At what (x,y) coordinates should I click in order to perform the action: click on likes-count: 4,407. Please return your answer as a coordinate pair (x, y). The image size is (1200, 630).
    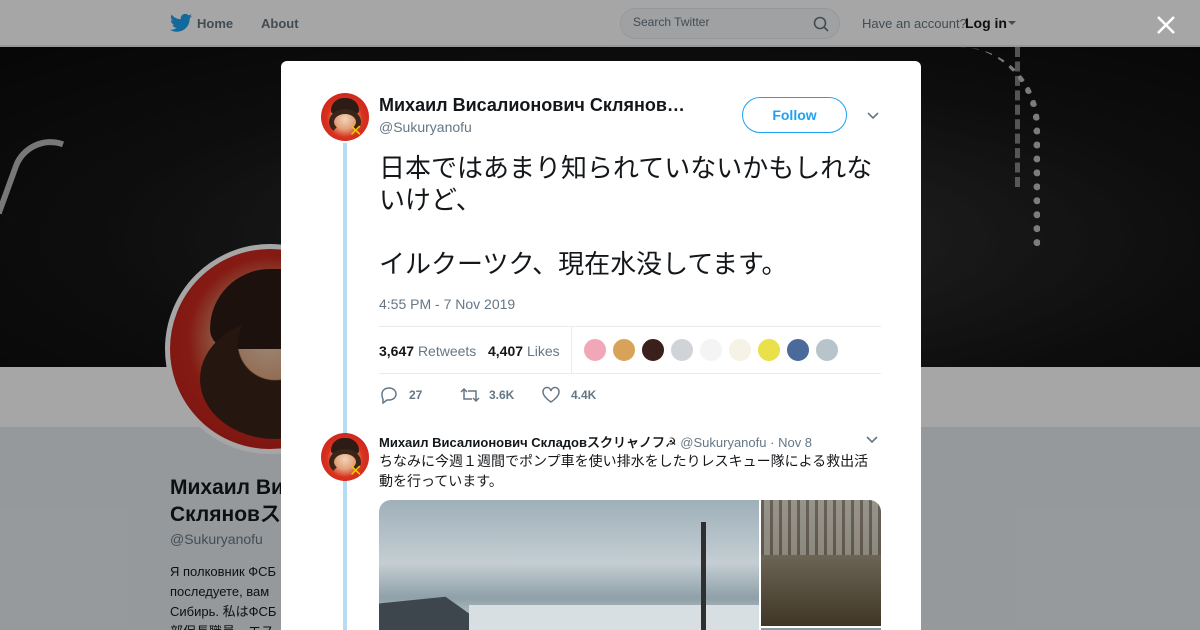
    Looking at the image, I should click on (506, 351).